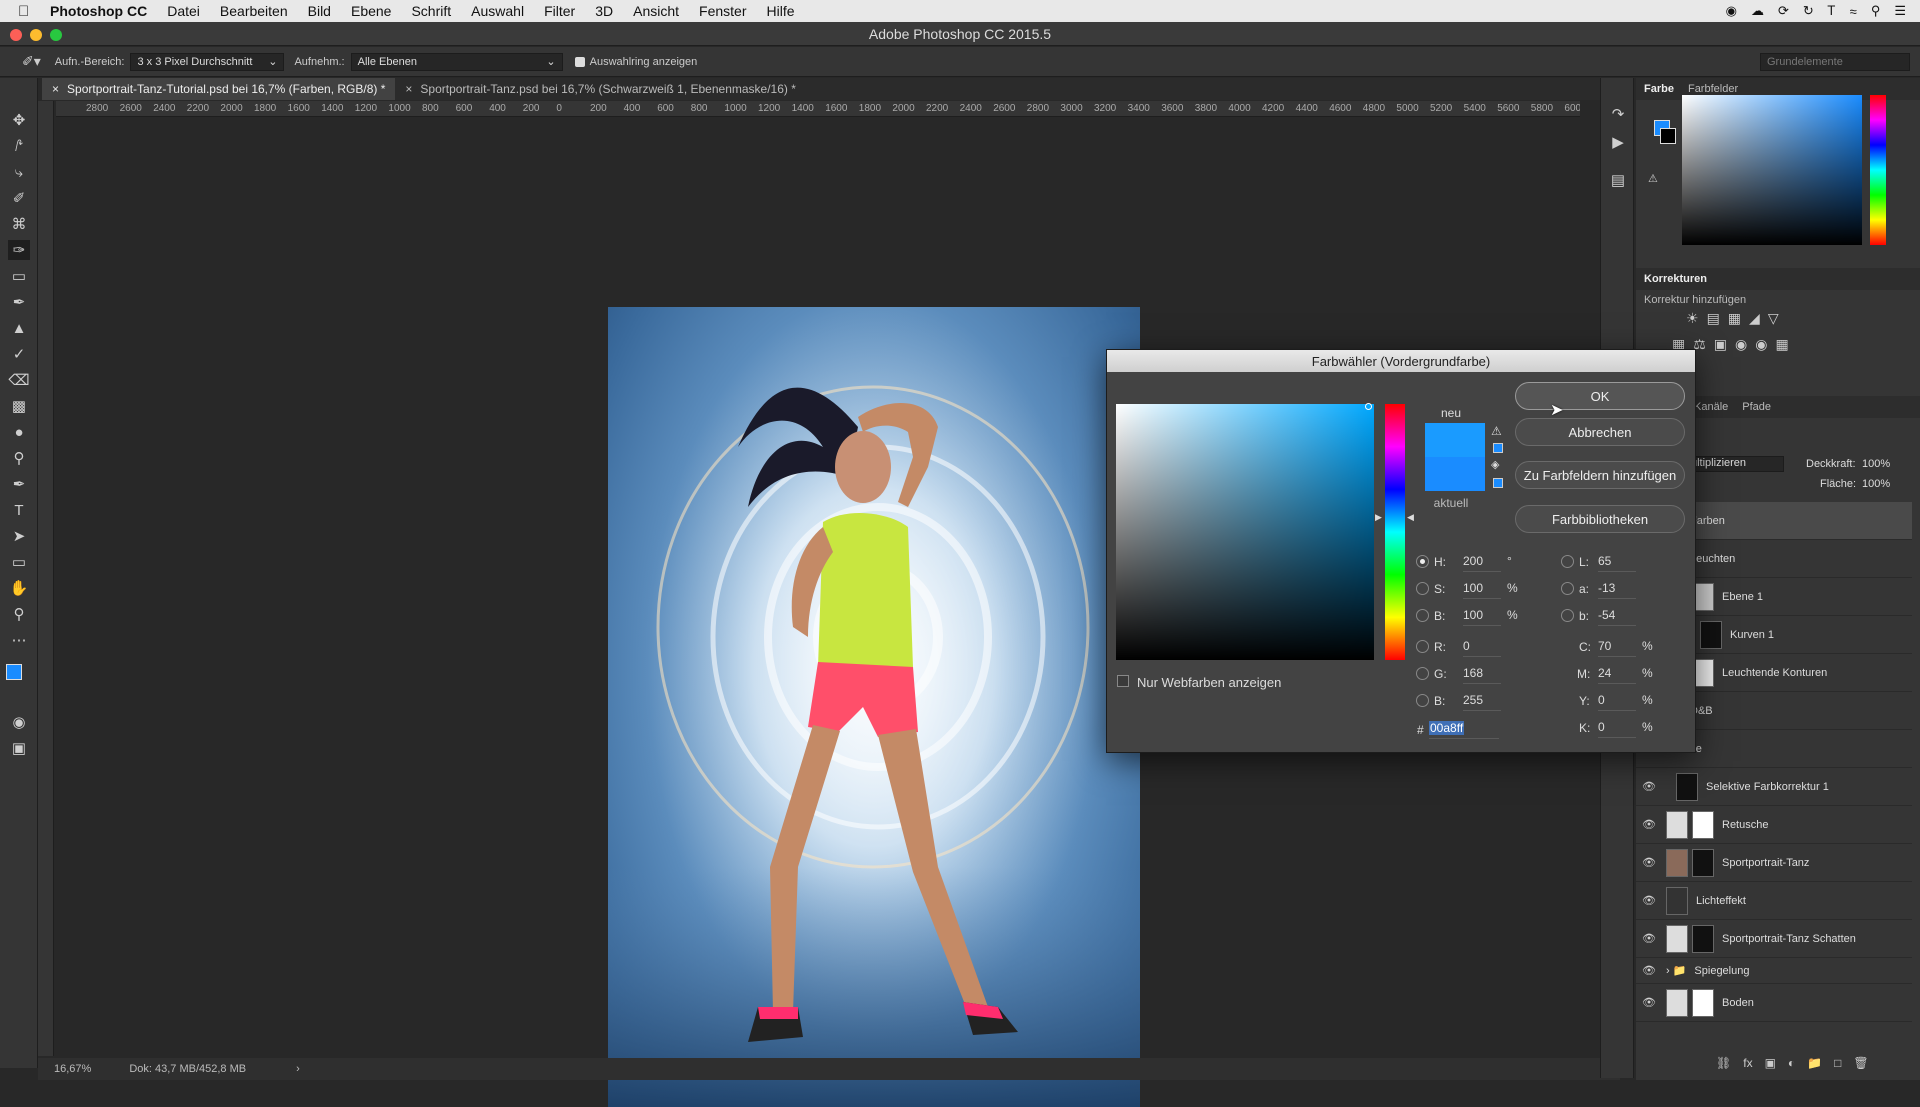  What do you see at coordinates (19, 146) in the screenshot?
I see `marquee-tool-icon: ⭚` at bounding box center [19, 146].